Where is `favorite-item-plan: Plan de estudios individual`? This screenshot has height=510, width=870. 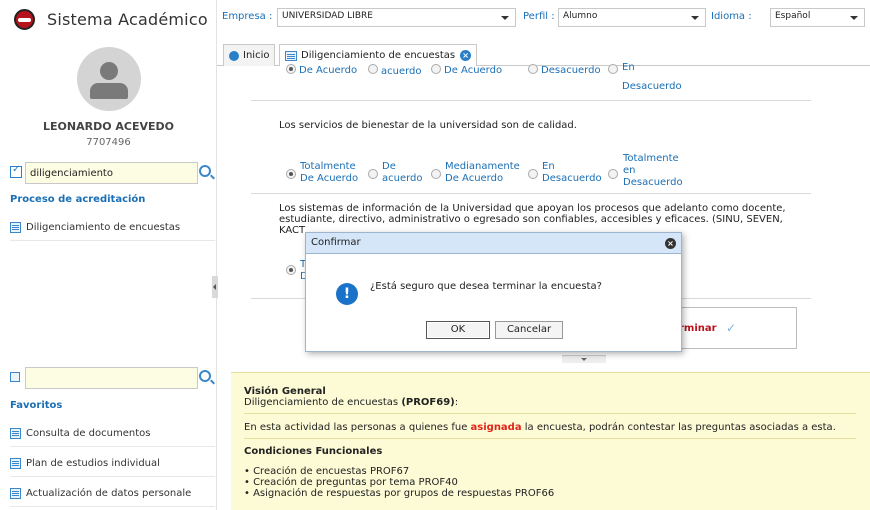 favorite-item-plan: Plan de estudios individual is located at coordinates (112, 464).